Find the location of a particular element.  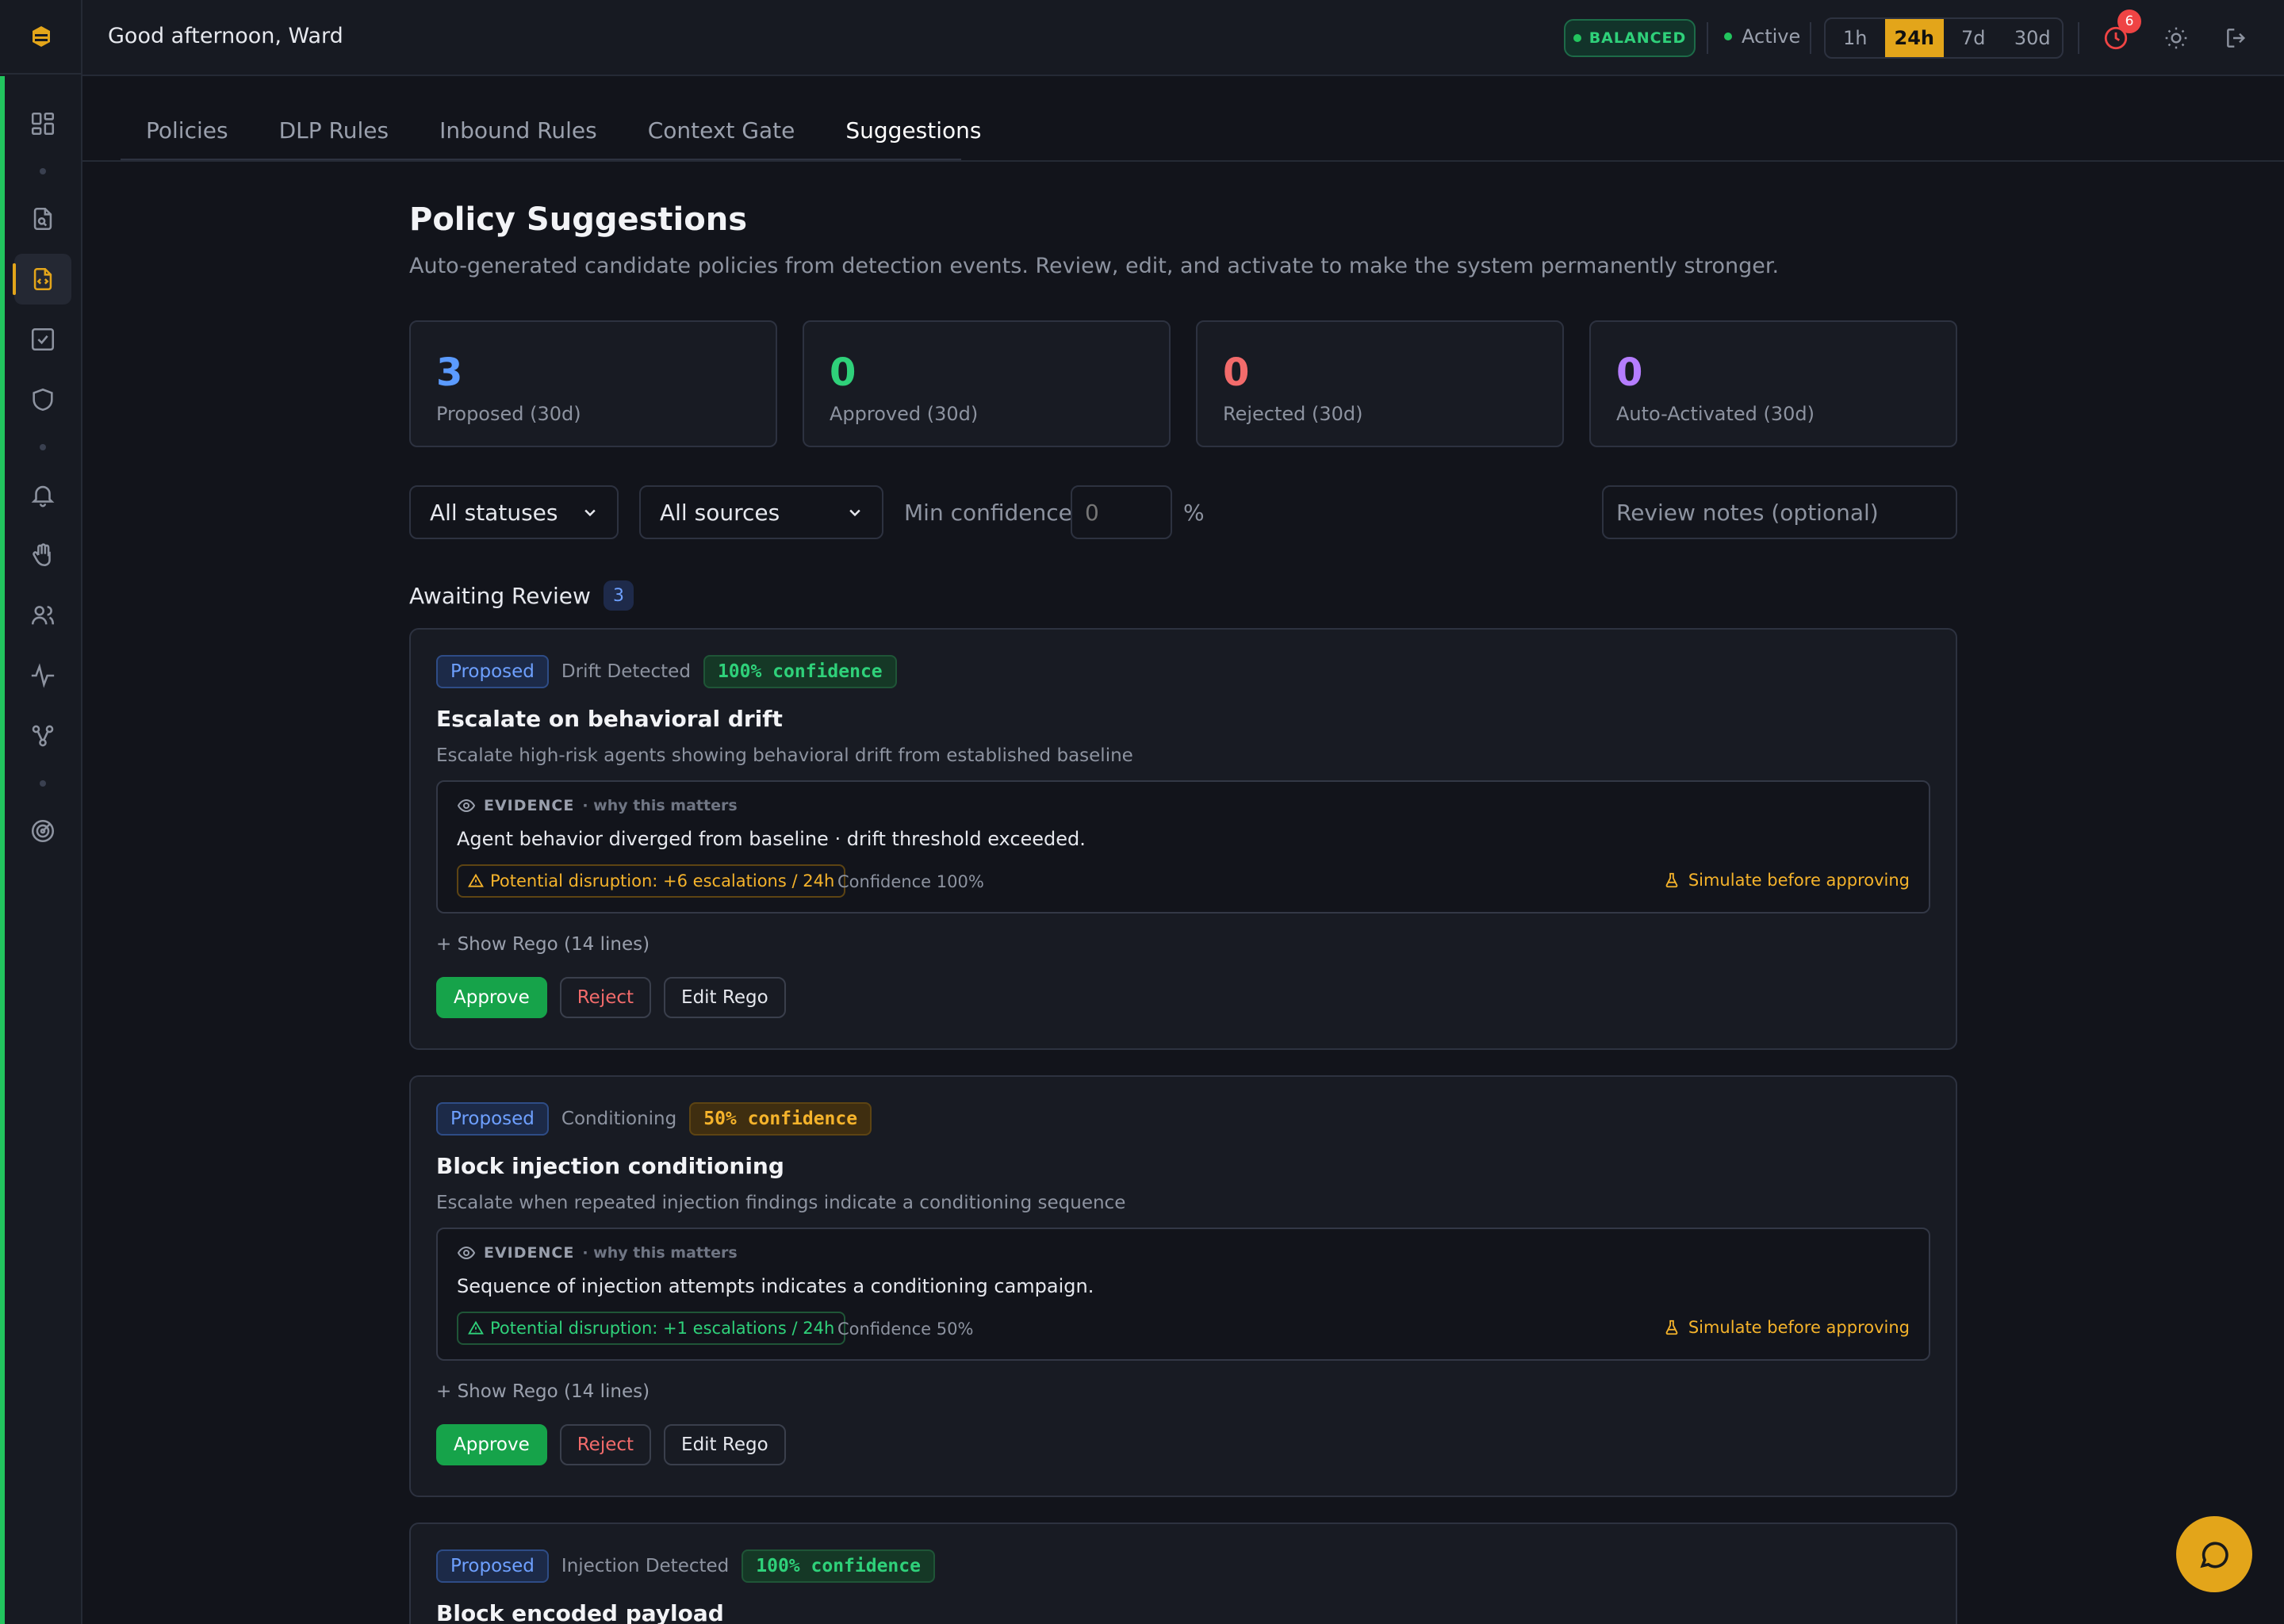

status-filter-select: All statuses is located at coordinates (514, 512).